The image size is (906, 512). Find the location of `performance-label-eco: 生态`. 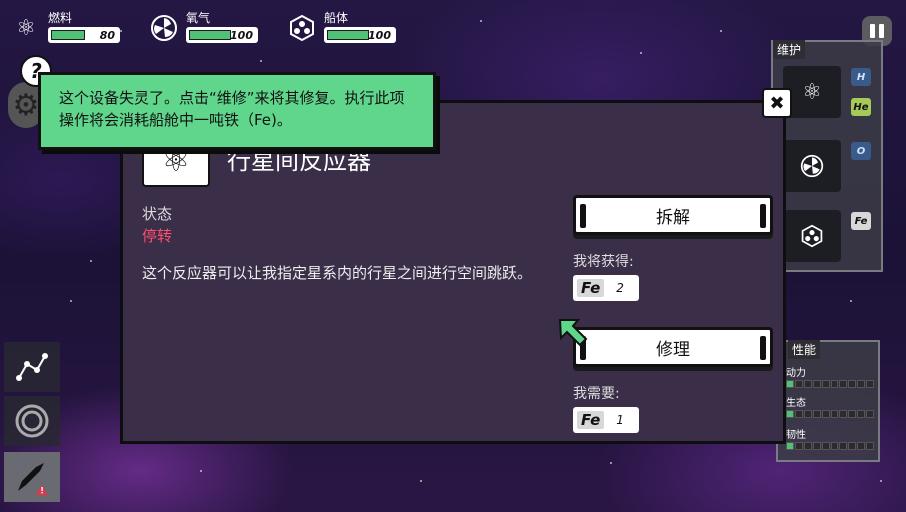

performance-label-eco: 生态 is located at coordinates (796, 403).